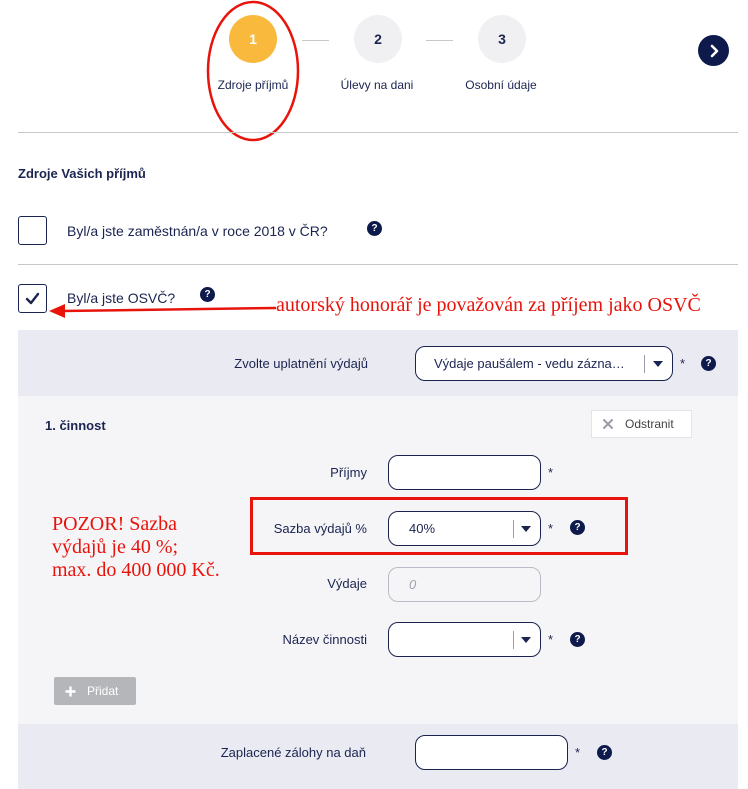  Describe the element at coordinates (103, 691) in the screenshot. I see `add-activity-label: Přidat` at that location.